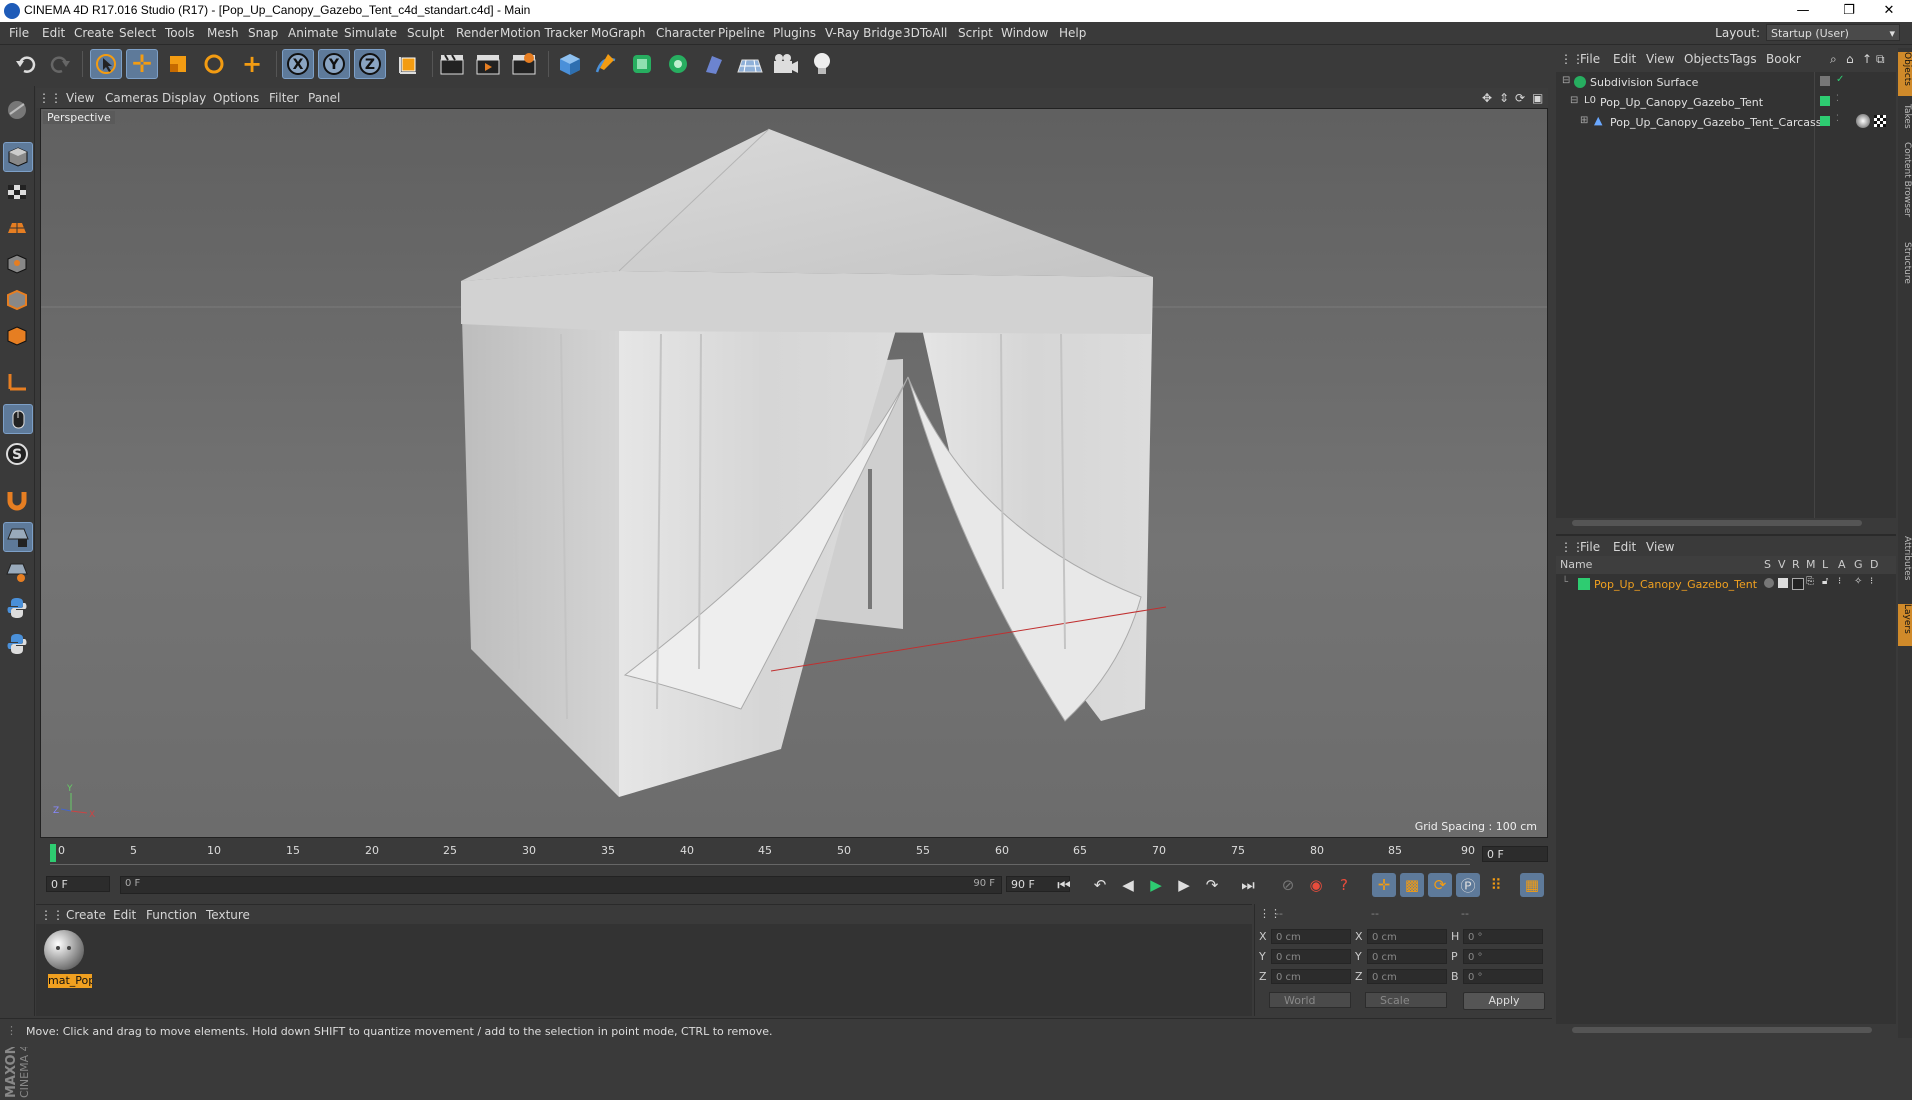 Image resolution: width=1912 pixels, height=1100 pixels. I want to click on python-script-button, so click(17, 608).